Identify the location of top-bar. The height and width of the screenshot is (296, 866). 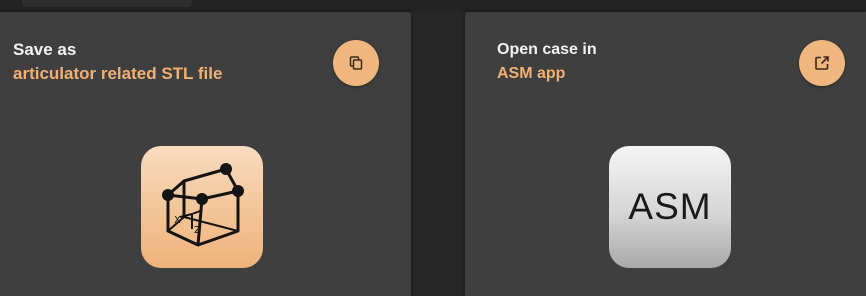
(433, 6).